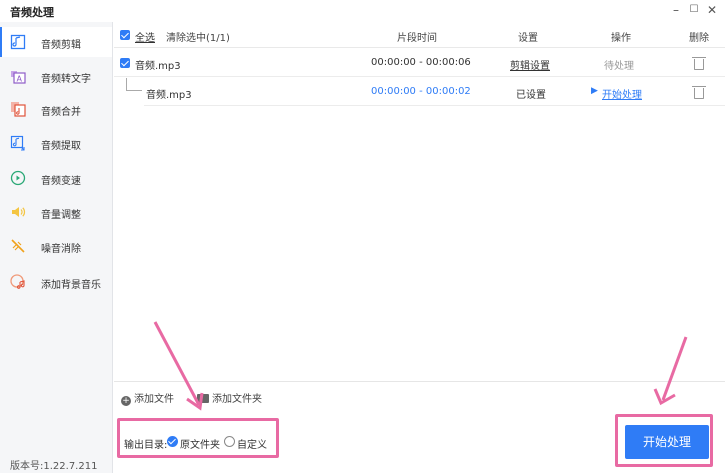  Describe the element at coordinates (420, 366) in the screenshot. I see `annotation-arrows` at that location.